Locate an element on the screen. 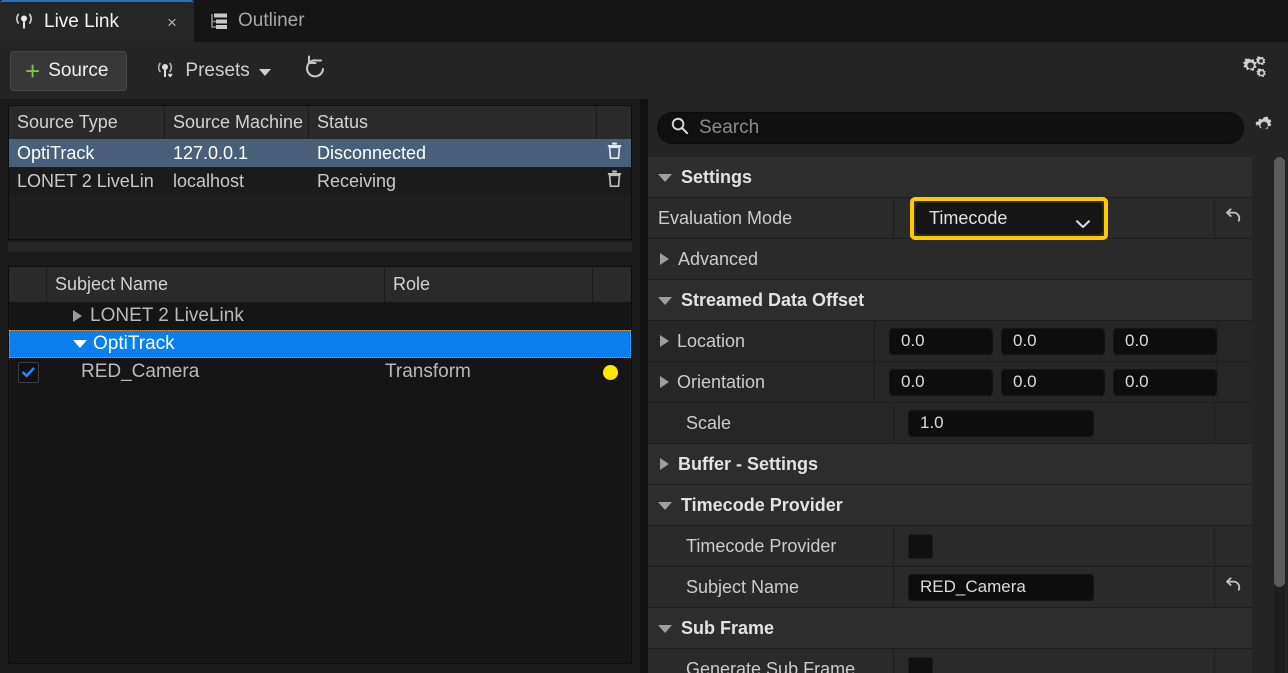  column-header-enabled is located at coordinates (28, 284).